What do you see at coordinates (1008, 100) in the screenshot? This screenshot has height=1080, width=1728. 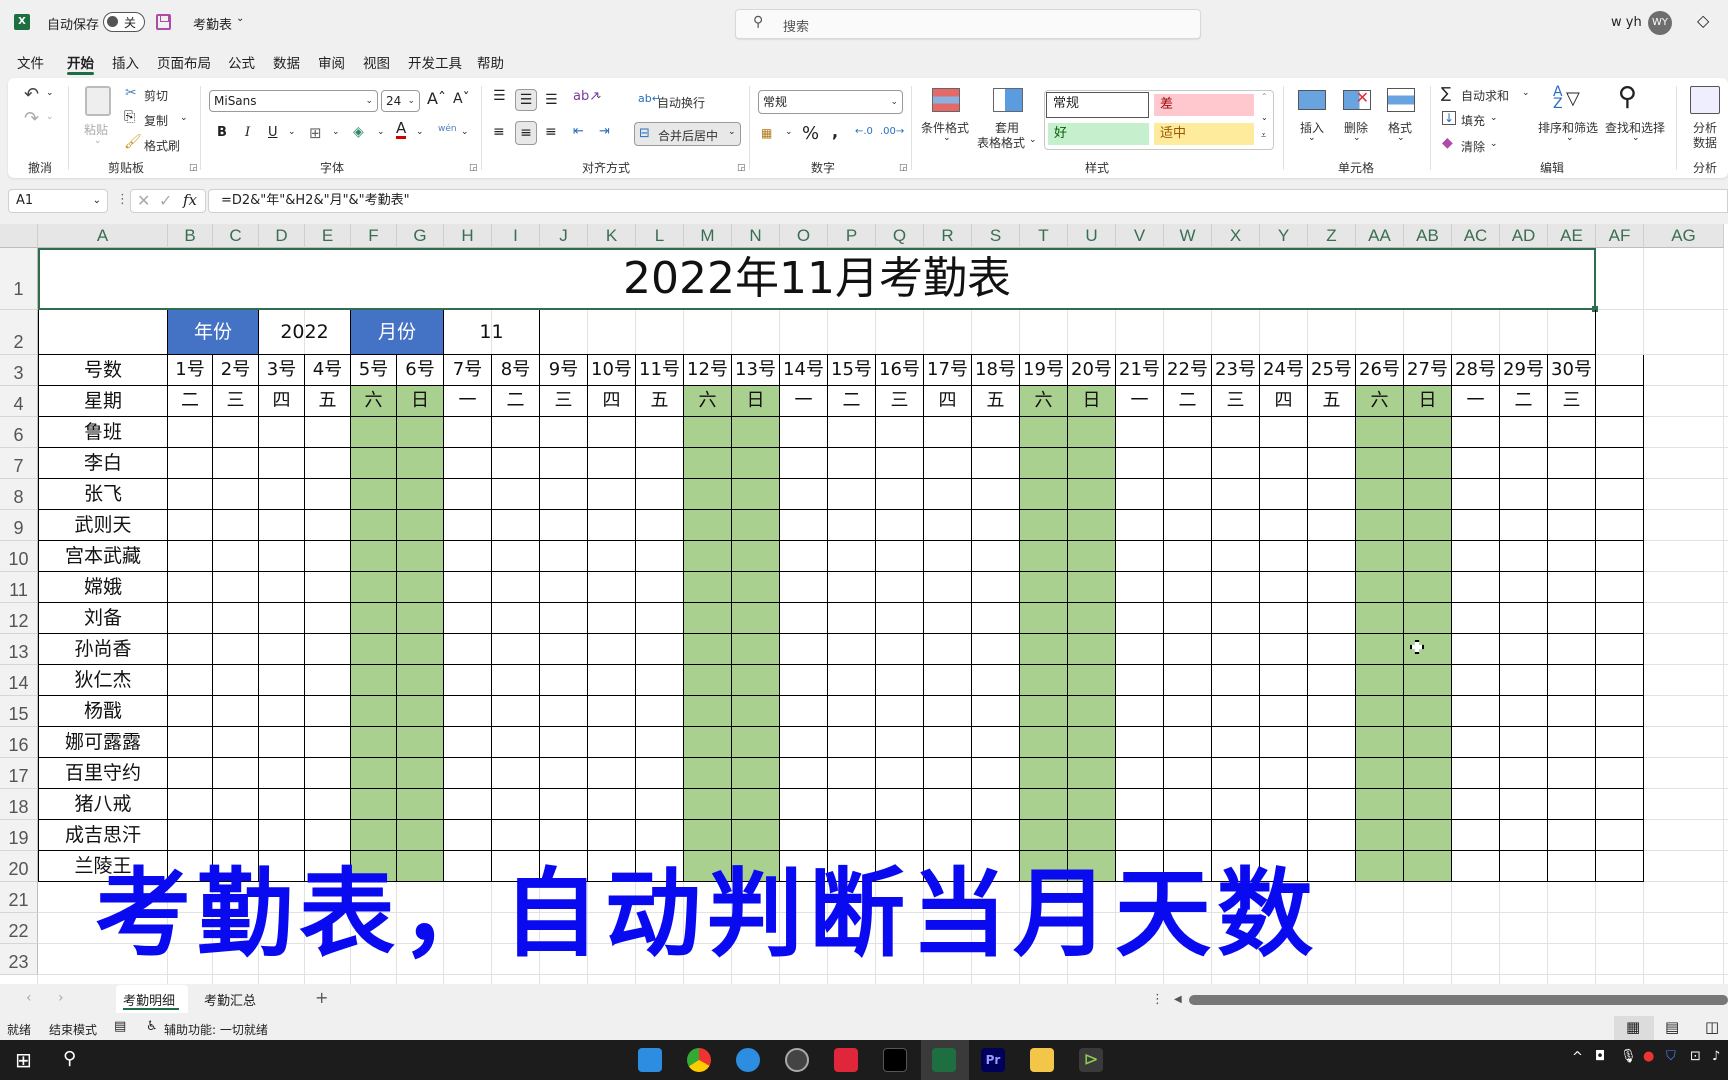 I see `format-as-table-icon` at bounding box center [1008, 100].